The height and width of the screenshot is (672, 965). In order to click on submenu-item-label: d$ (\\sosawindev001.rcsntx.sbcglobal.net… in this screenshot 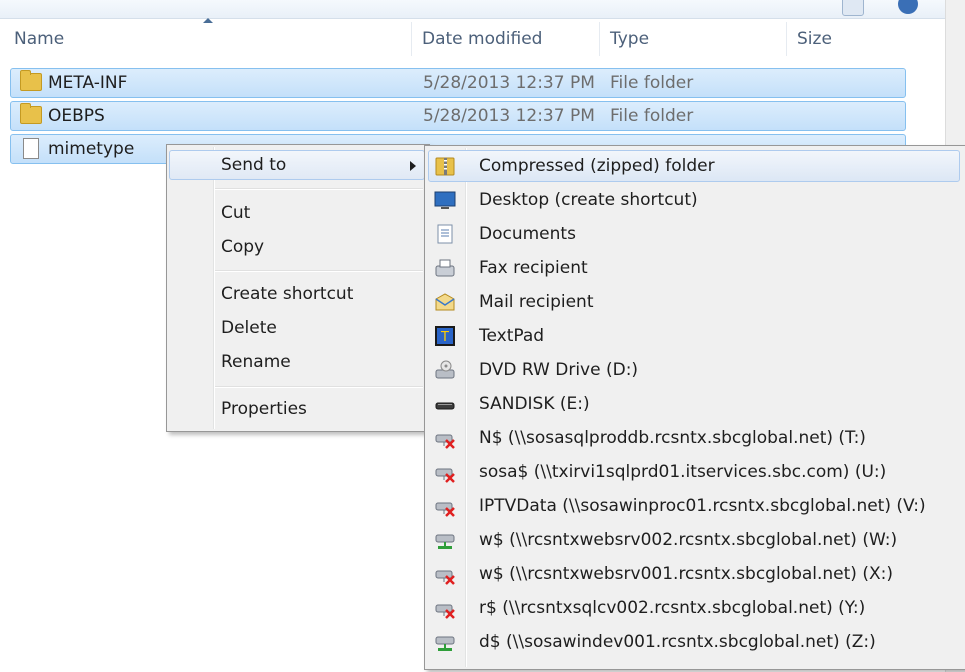, I will do `click(677, 642)`.